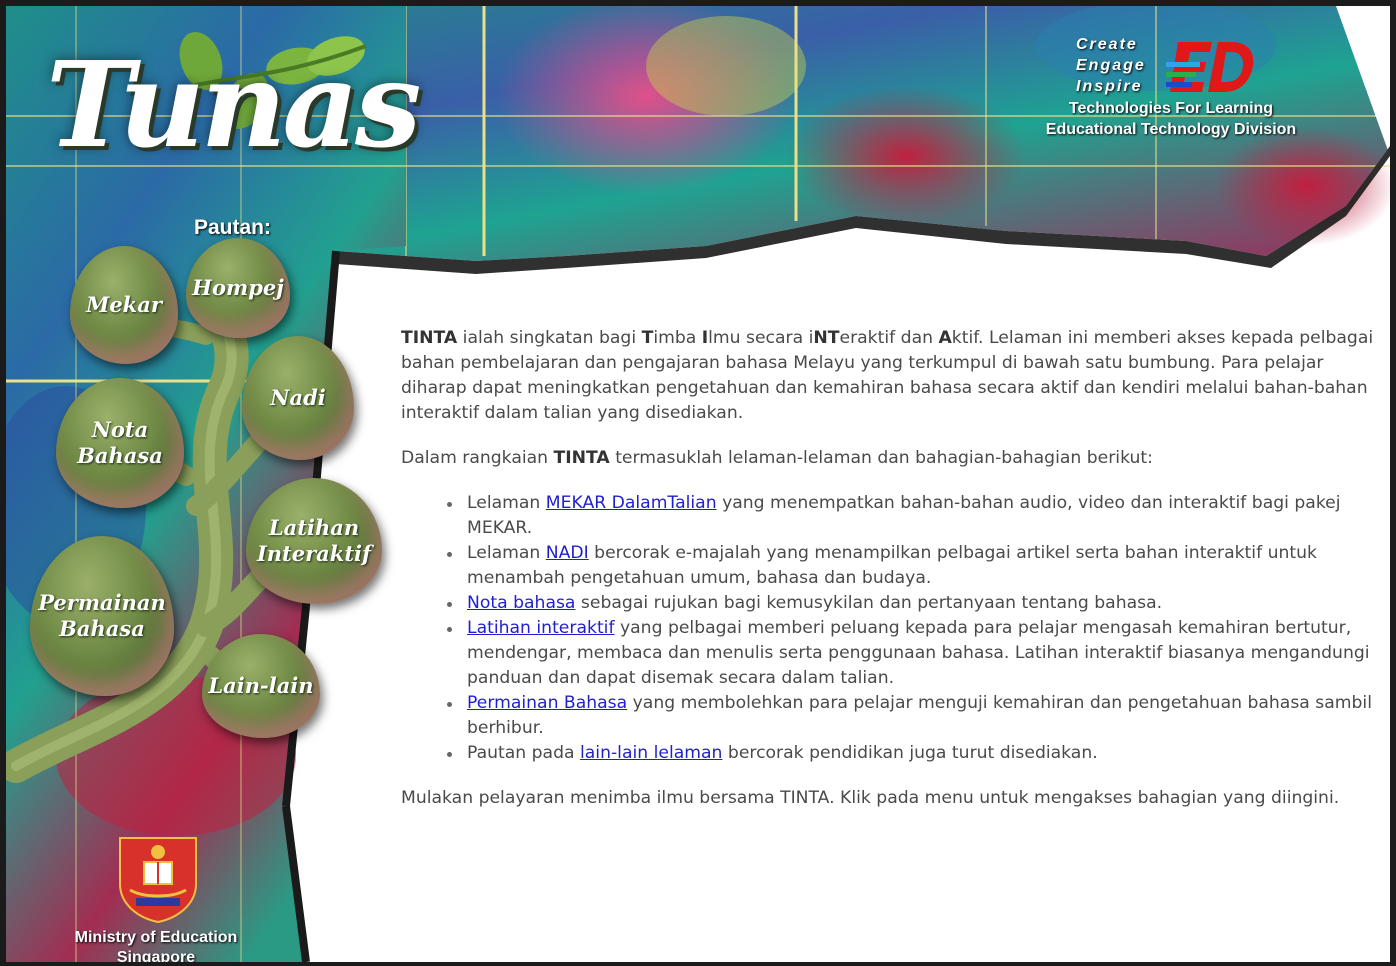  I want to click on ministry-line1: Ministry of Education, so click(156, 937).